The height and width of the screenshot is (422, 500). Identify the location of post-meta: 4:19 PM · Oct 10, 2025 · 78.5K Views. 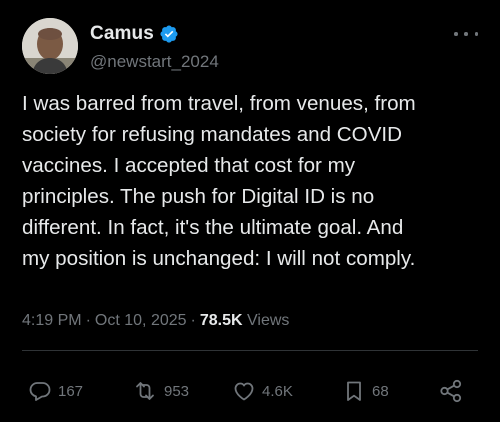
(155, 321).